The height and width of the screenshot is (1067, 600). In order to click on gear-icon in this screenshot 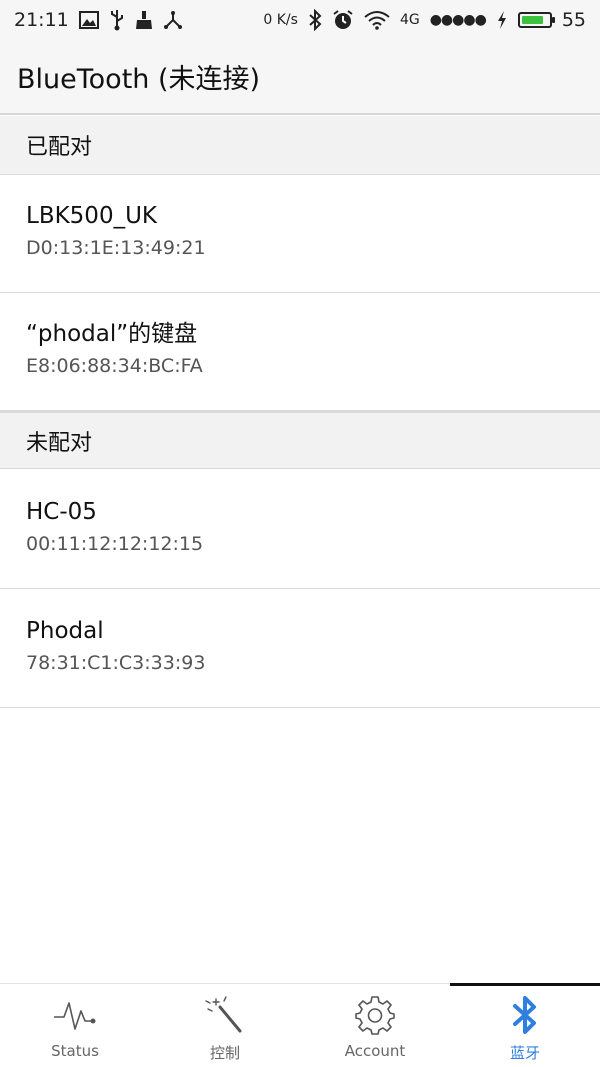, I will do `click(375, 1015)`.